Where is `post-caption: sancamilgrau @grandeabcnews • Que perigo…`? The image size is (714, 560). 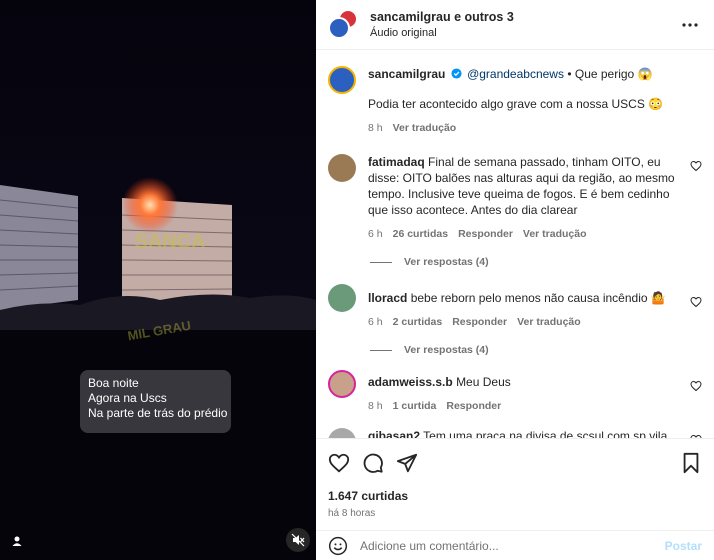
post-caption: sancamilgrau @grandeabcnews • Que perigo… is located at coordinates (515, 101).